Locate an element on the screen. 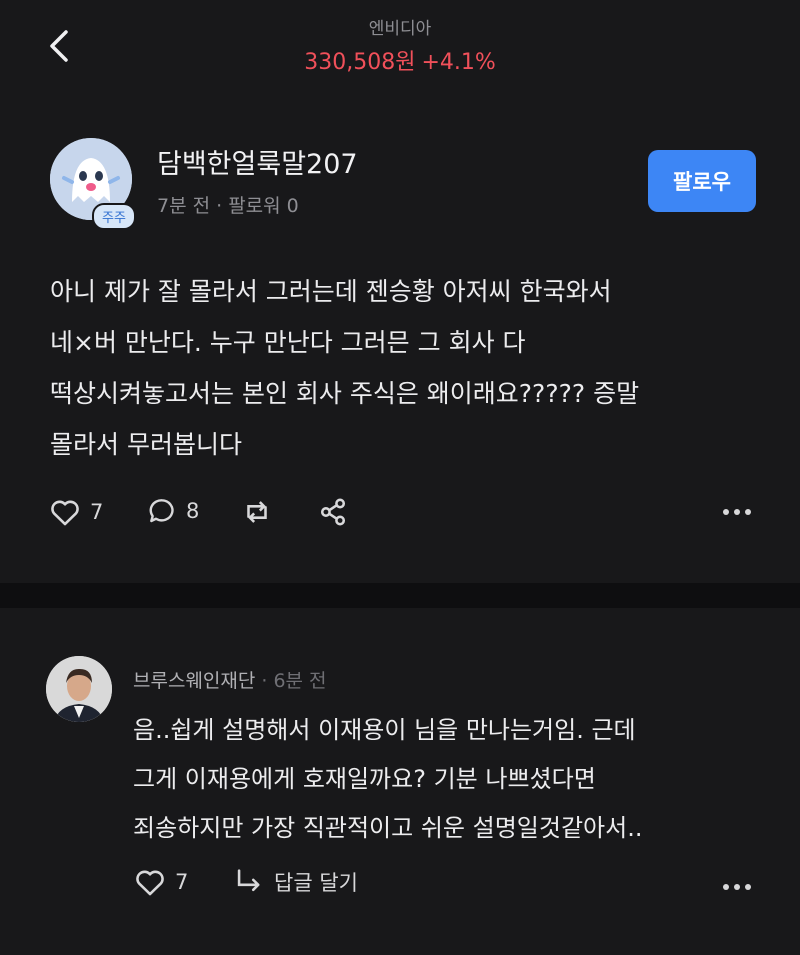 This screenshot has height=955, width=800. man-portrait-icon is located at coordinates (79, 689).